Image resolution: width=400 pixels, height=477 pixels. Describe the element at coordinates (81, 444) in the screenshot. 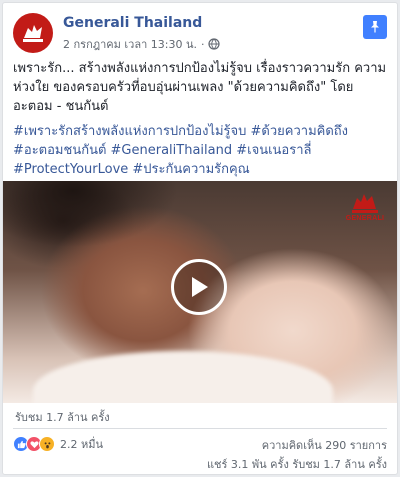

I see `reaction-count: 2.2 หมื่น` at that location.